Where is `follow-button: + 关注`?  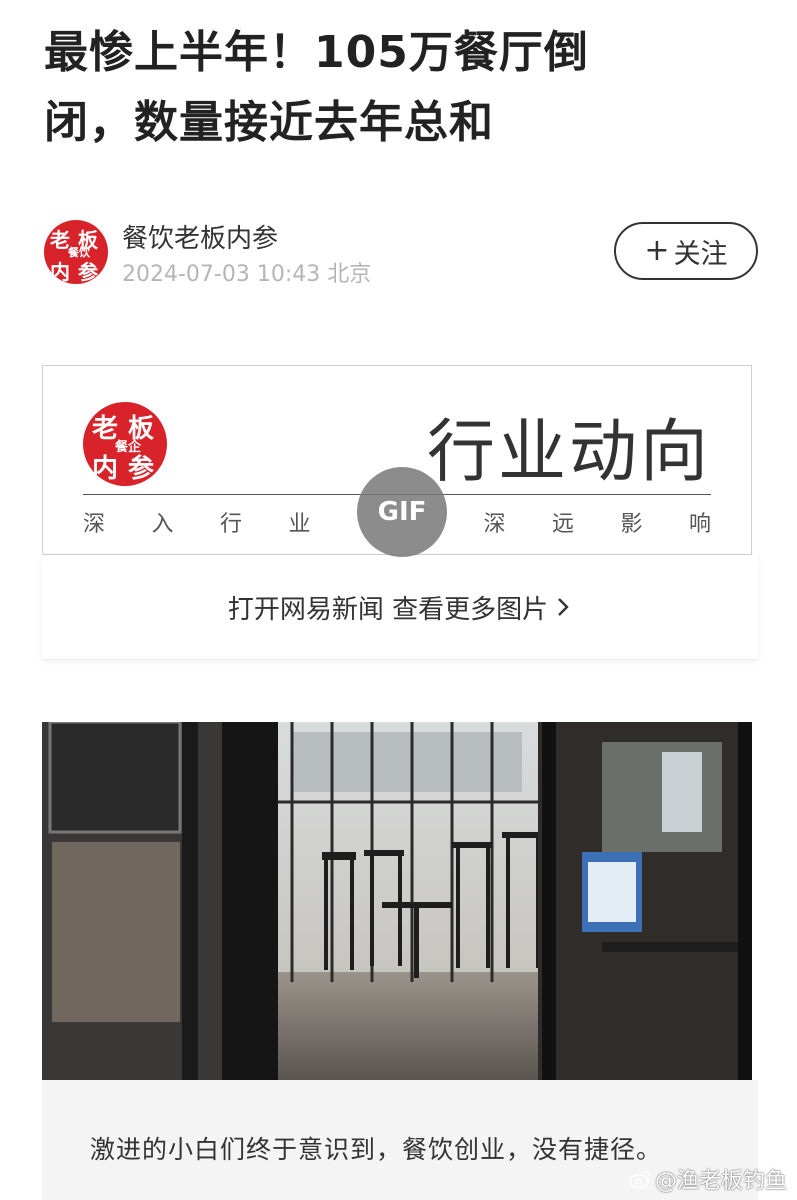 follow-button: + 关注 is located at coordinates (686, 251).